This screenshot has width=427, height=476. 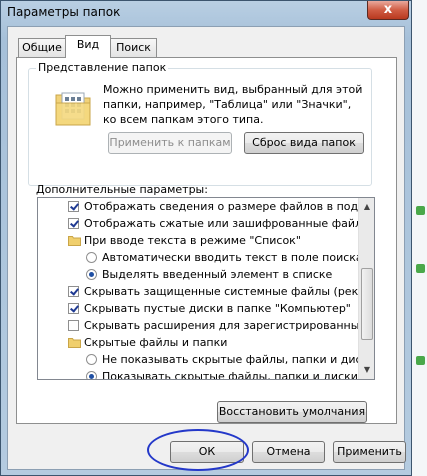 I want to click on restore-defaults-button: Восстановить умолчания, so click(x=292, y=412).